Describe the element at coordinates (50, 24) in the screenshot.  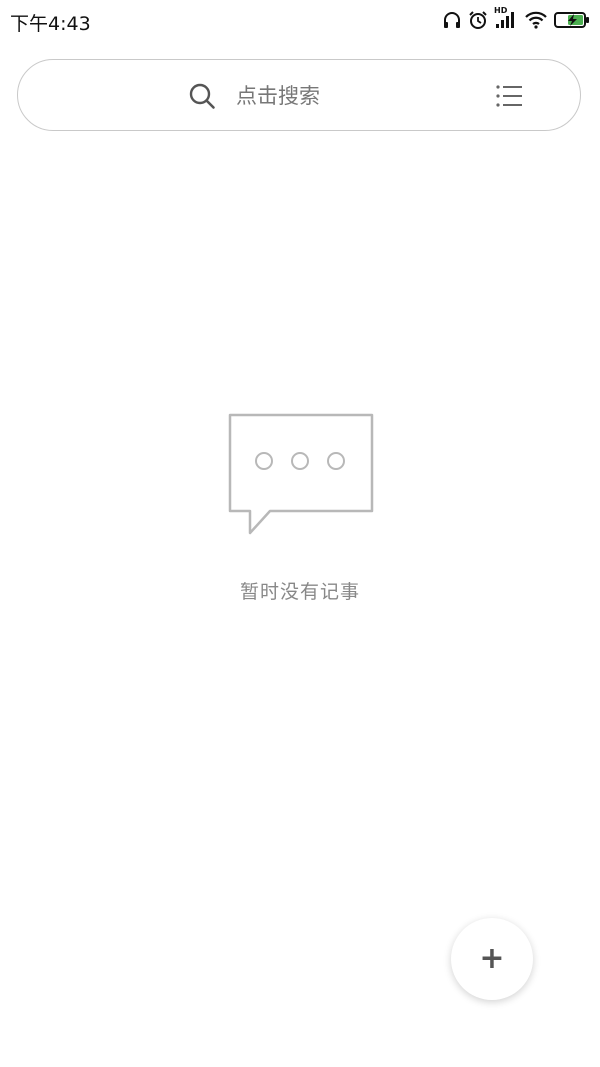
I see `status-time: 下午4:43` at that location.